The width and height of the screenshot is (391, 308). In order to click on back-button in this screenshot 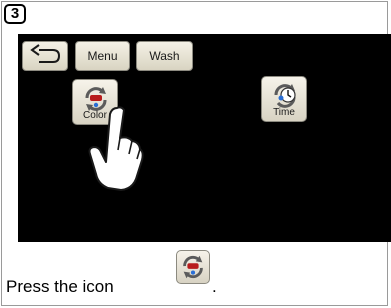, I will do `click(45, 56)`.